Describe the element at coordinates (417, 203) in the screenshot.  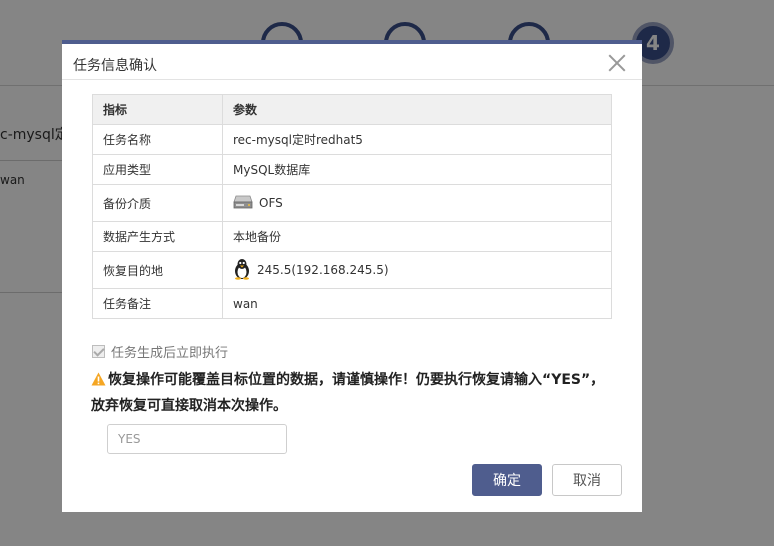
I see `row-value-cell: OFS` at that location.